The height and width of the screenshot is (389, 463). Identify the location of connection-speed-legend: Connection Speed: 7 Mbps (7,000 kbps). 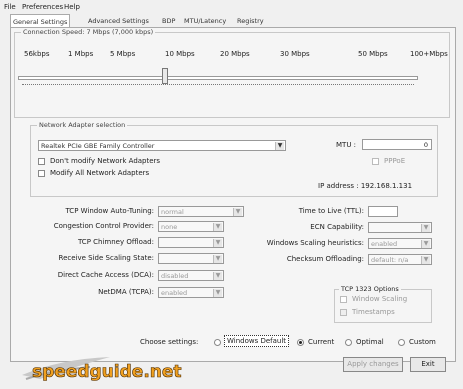
(88, 32).